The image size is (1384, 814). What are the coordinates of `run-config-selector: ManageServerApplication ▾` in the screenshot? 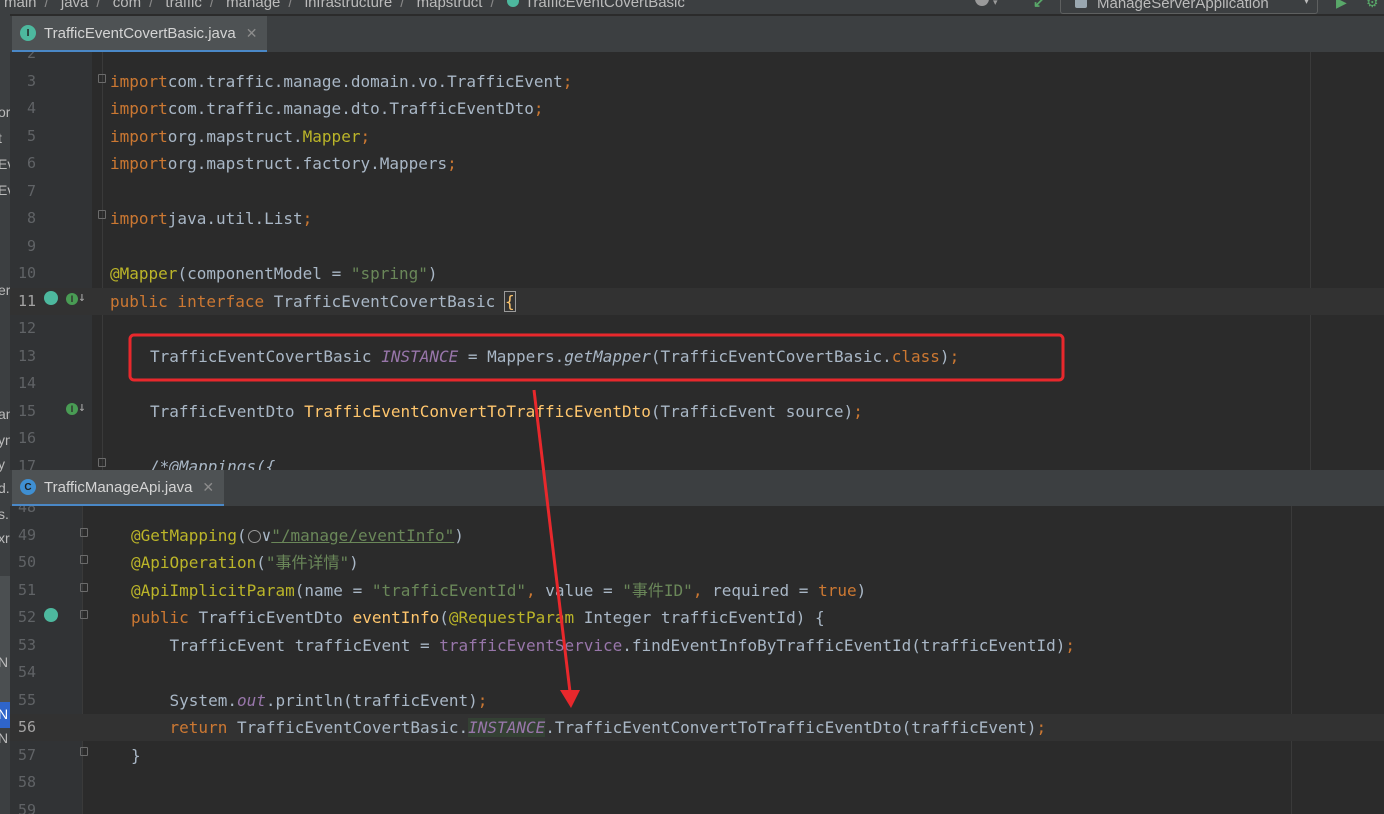 It's located at (1189, 7).